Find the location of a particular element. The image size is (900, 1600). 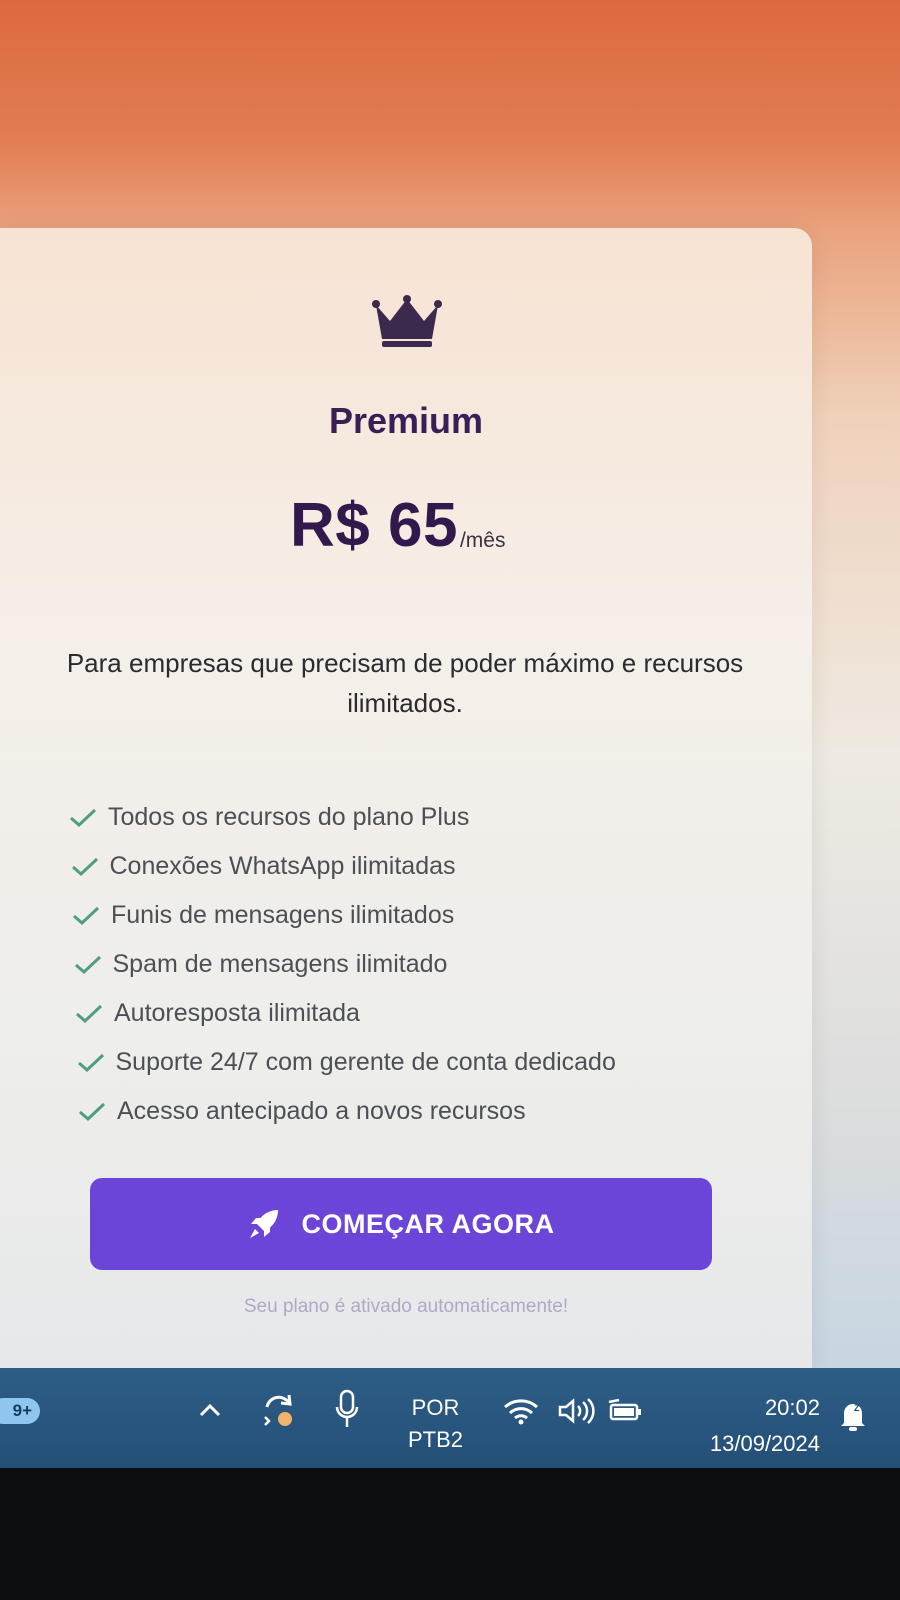

windows-taskbar: 9+ POR PTB2 20:02 13/09/2024 Z is located at coordinates (450, 1418).